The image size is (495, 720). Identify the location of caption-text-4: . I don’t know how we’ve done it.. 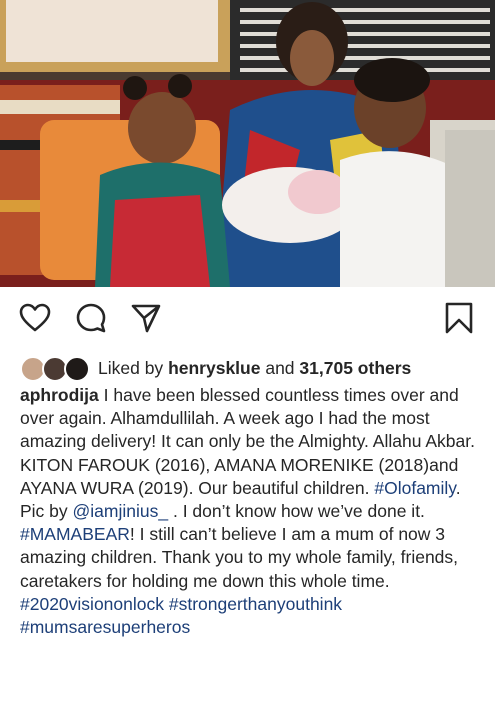
(296, 511).